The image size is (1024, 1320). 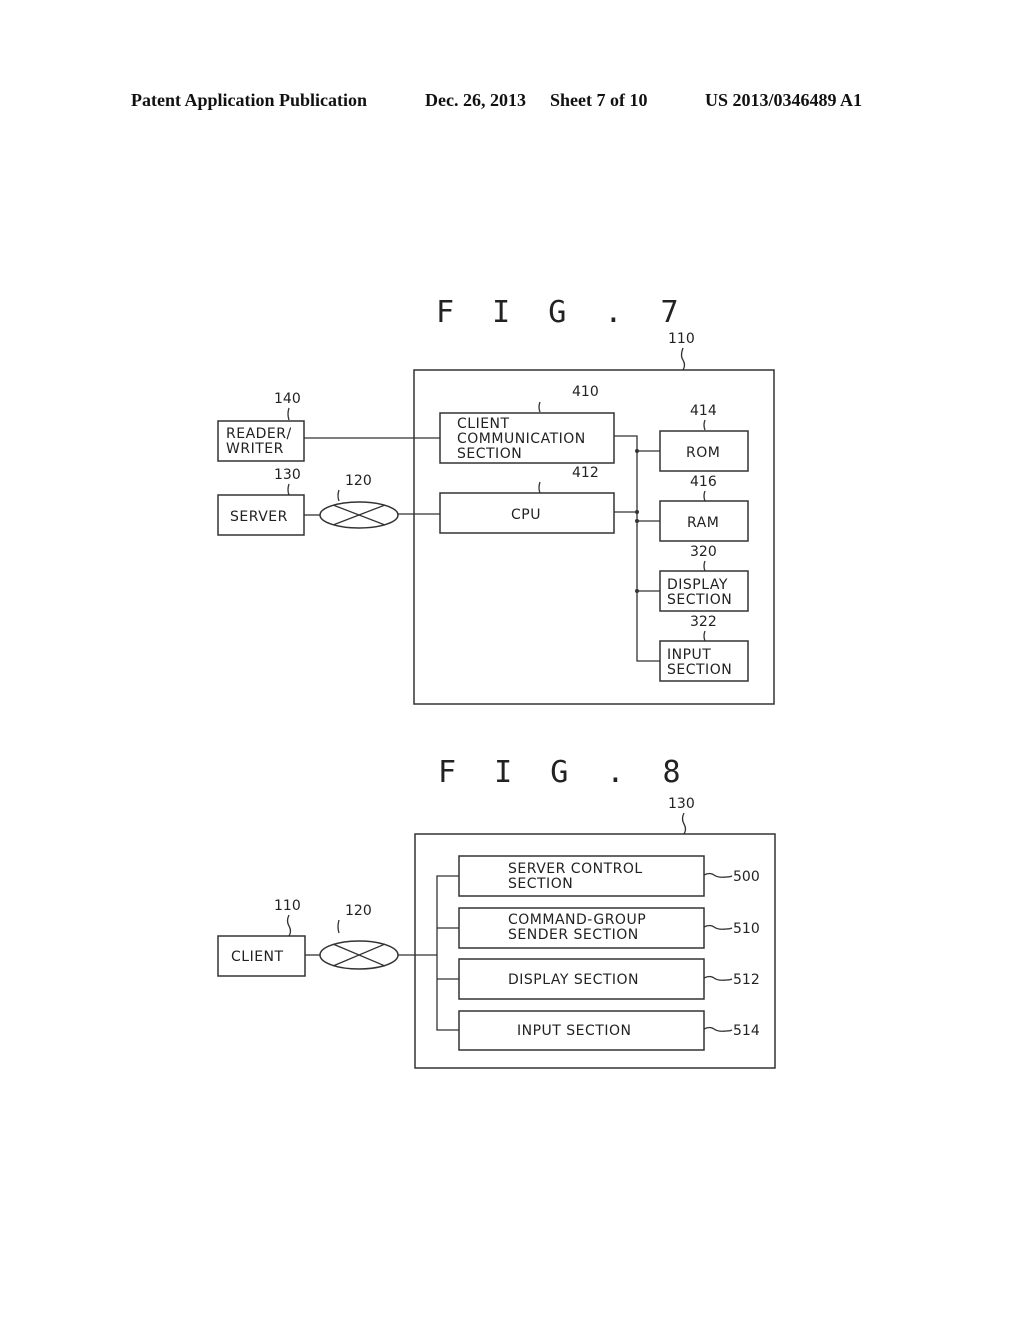 What do you see at coordinates (287, 906) in the screenshot?
I see `fig8-client-ref: 110` at bounding box center [287, 906].